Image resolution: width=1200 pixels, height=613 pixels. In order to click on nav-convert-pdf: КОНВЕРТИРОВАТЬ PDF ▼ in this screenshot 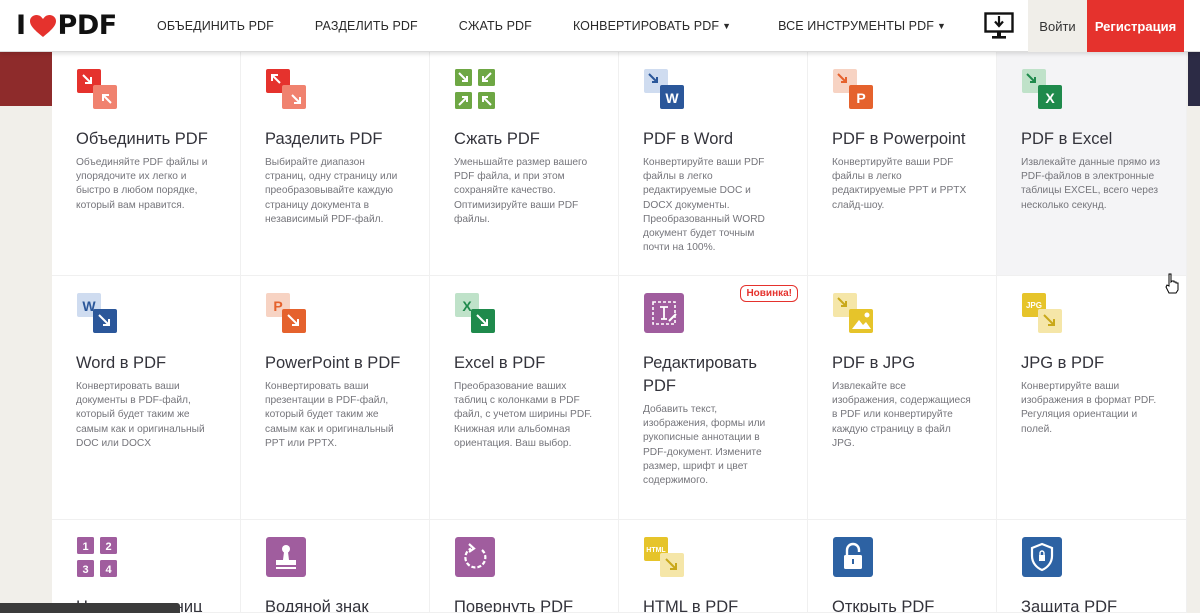, I will do `click(652, 26)`.